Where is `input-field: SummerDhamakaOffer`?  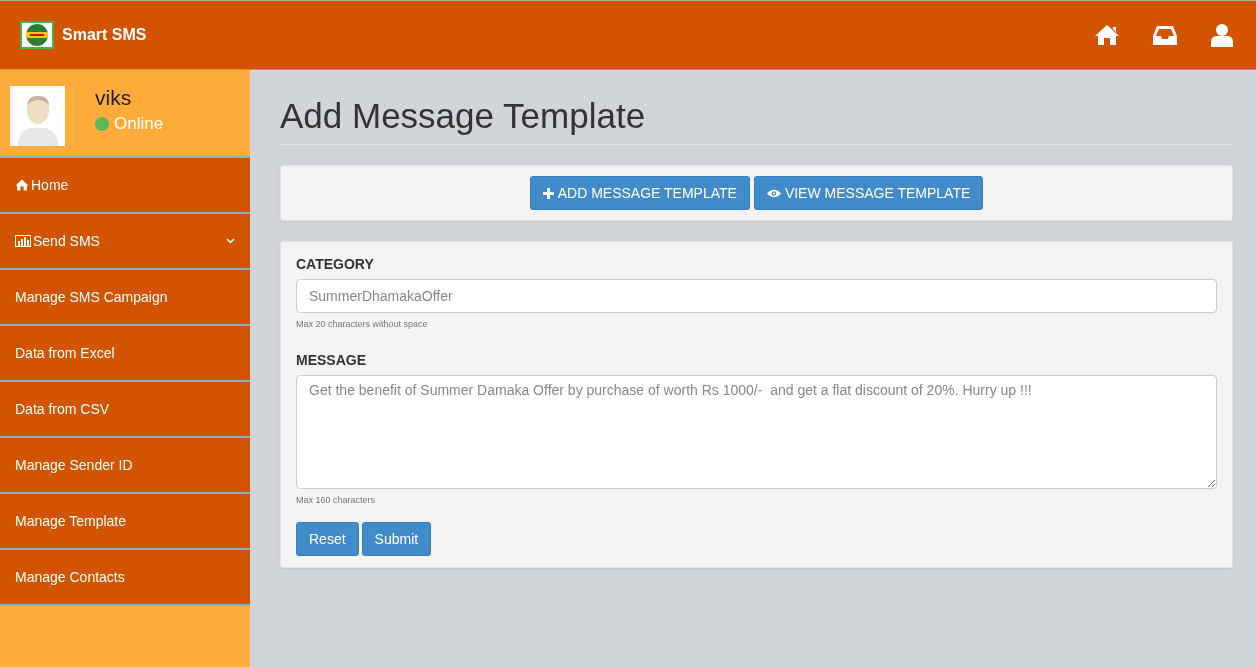 input-field: SummerDhamakaOffer is located at coordinates (756, 296).